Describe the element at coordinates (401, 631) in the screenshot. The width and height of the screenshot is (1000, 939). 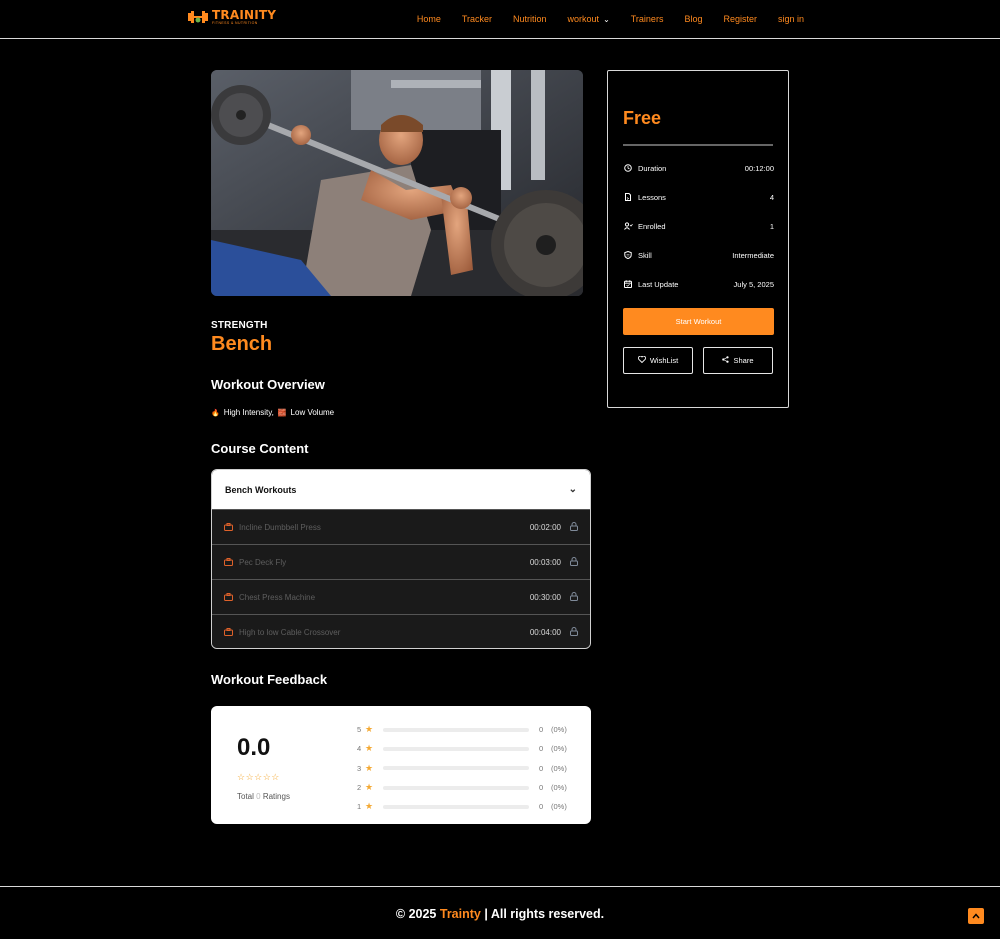
I see `lesson-row: High to low Cable Crossover 00:04:00` at that location.